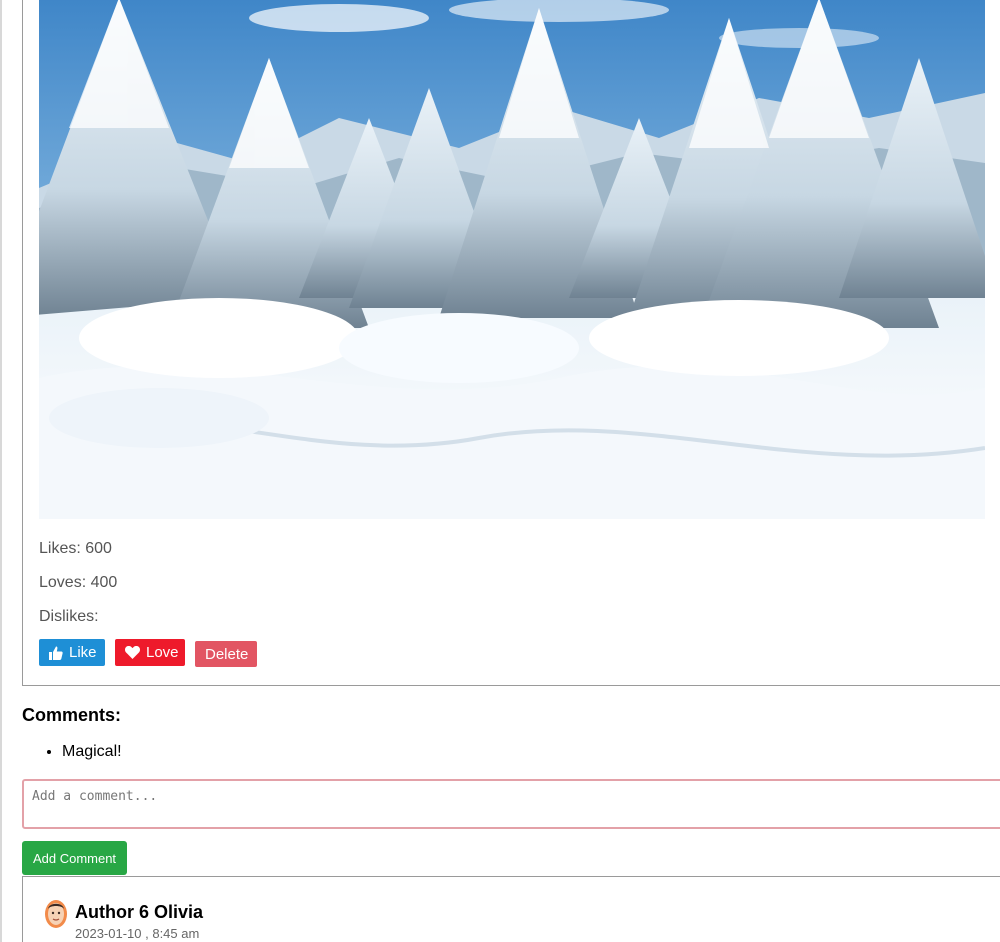 The image size is (1000, 942). What do you see at coordinates (69, 616) in the screenshot?
I see `dislikes-count: Dislikes:` at bounding box center [69, 616].